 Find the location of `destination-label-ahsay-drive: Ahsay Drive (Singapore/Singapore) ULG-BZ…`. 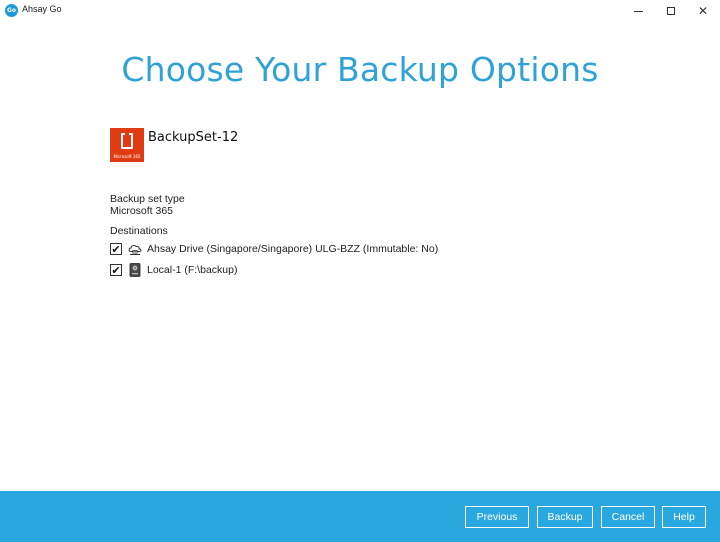

destination-label-ahsay-drive: Ahsay Drive (Singapore/Singapore) ULG-BZ… is located at coordinates (293, 249).